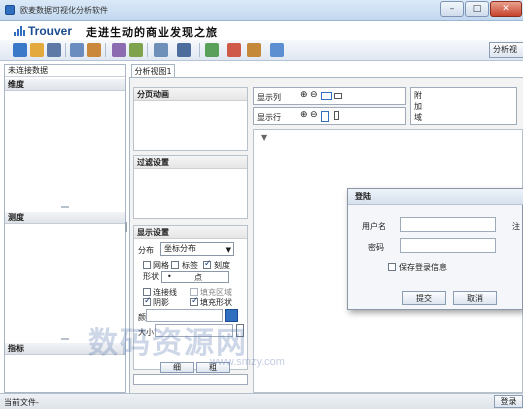 The height and width of the screenshot is (409, 523). I want to click on remove-connection-icon, so click(234, 50).